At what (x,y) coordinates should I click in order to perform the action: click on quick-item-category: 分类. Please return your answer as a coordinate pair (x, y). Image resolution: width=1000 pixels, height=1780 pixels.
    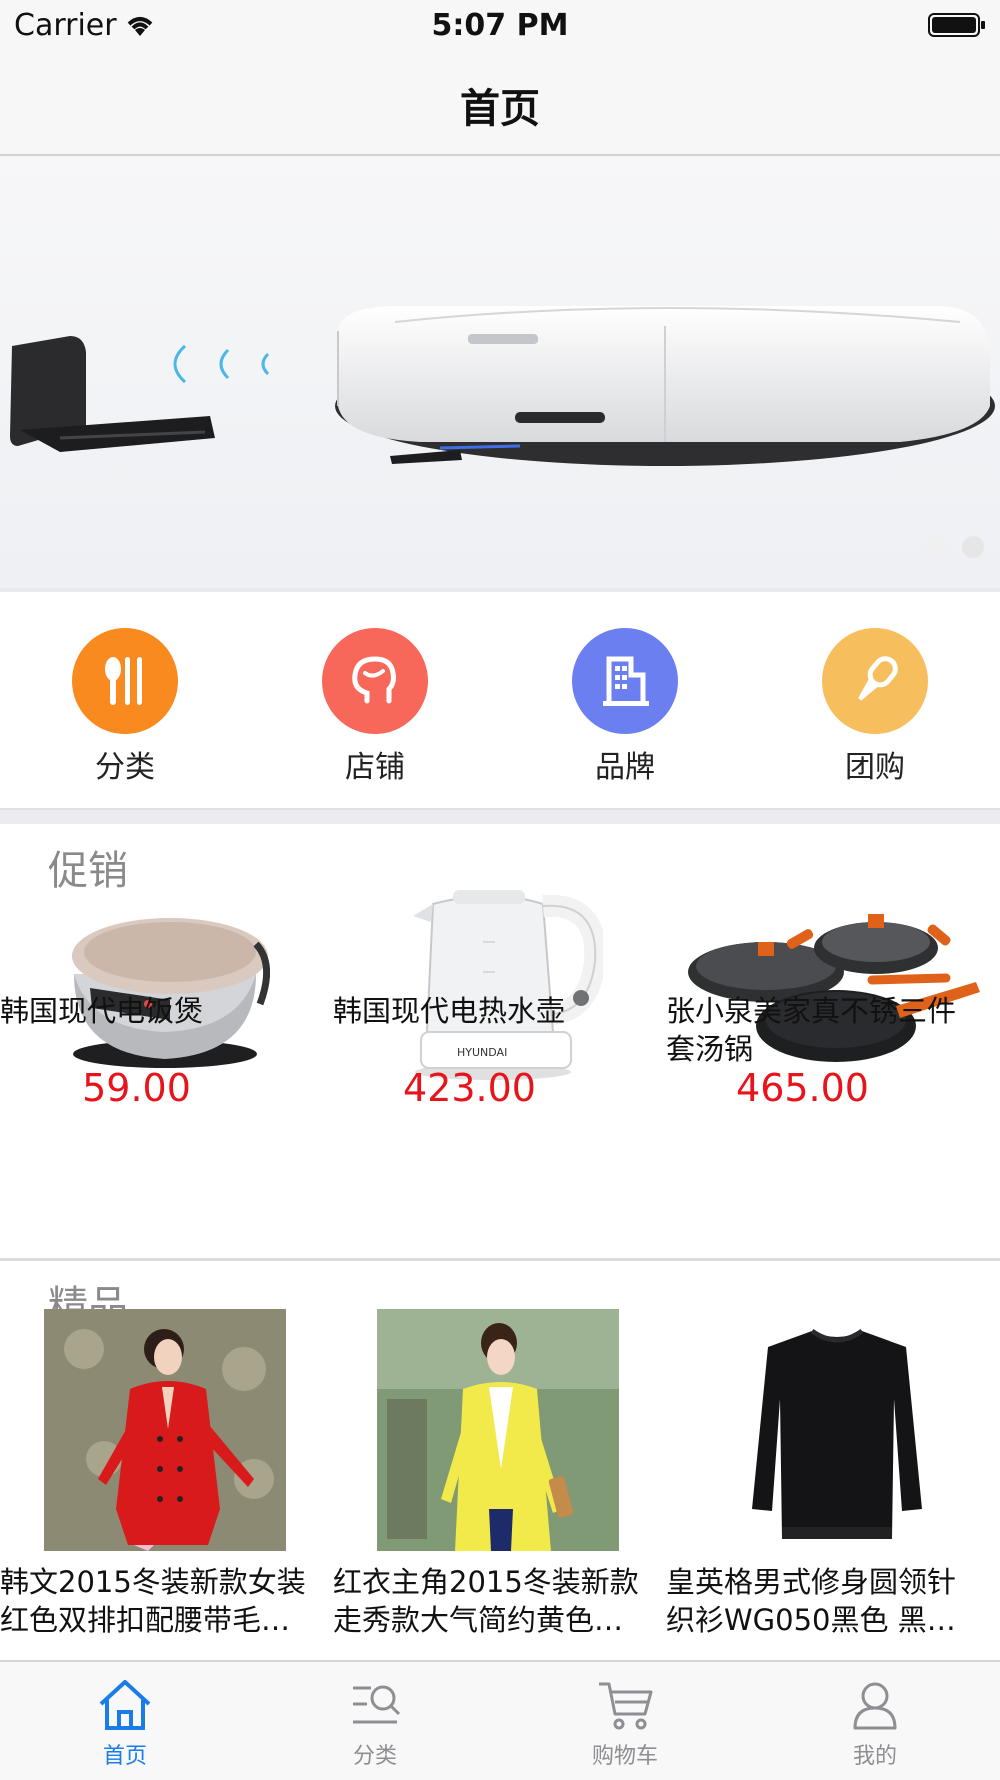
    Looking at the image, I should click on (125, 707).